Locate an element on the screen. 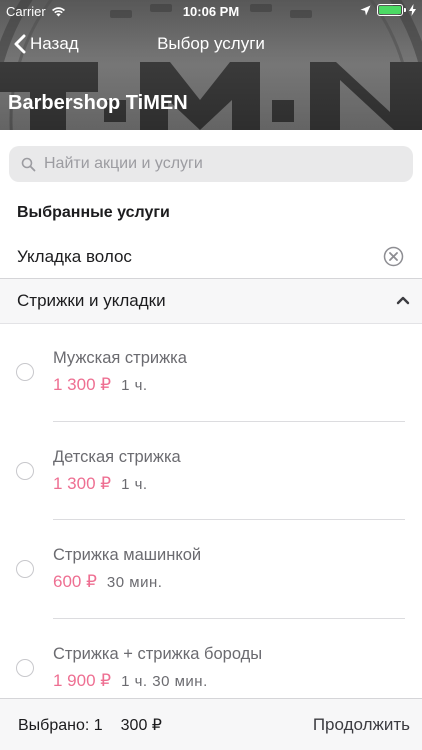  service-name: Стрижка машинкой is located at coordinates (127, 555).